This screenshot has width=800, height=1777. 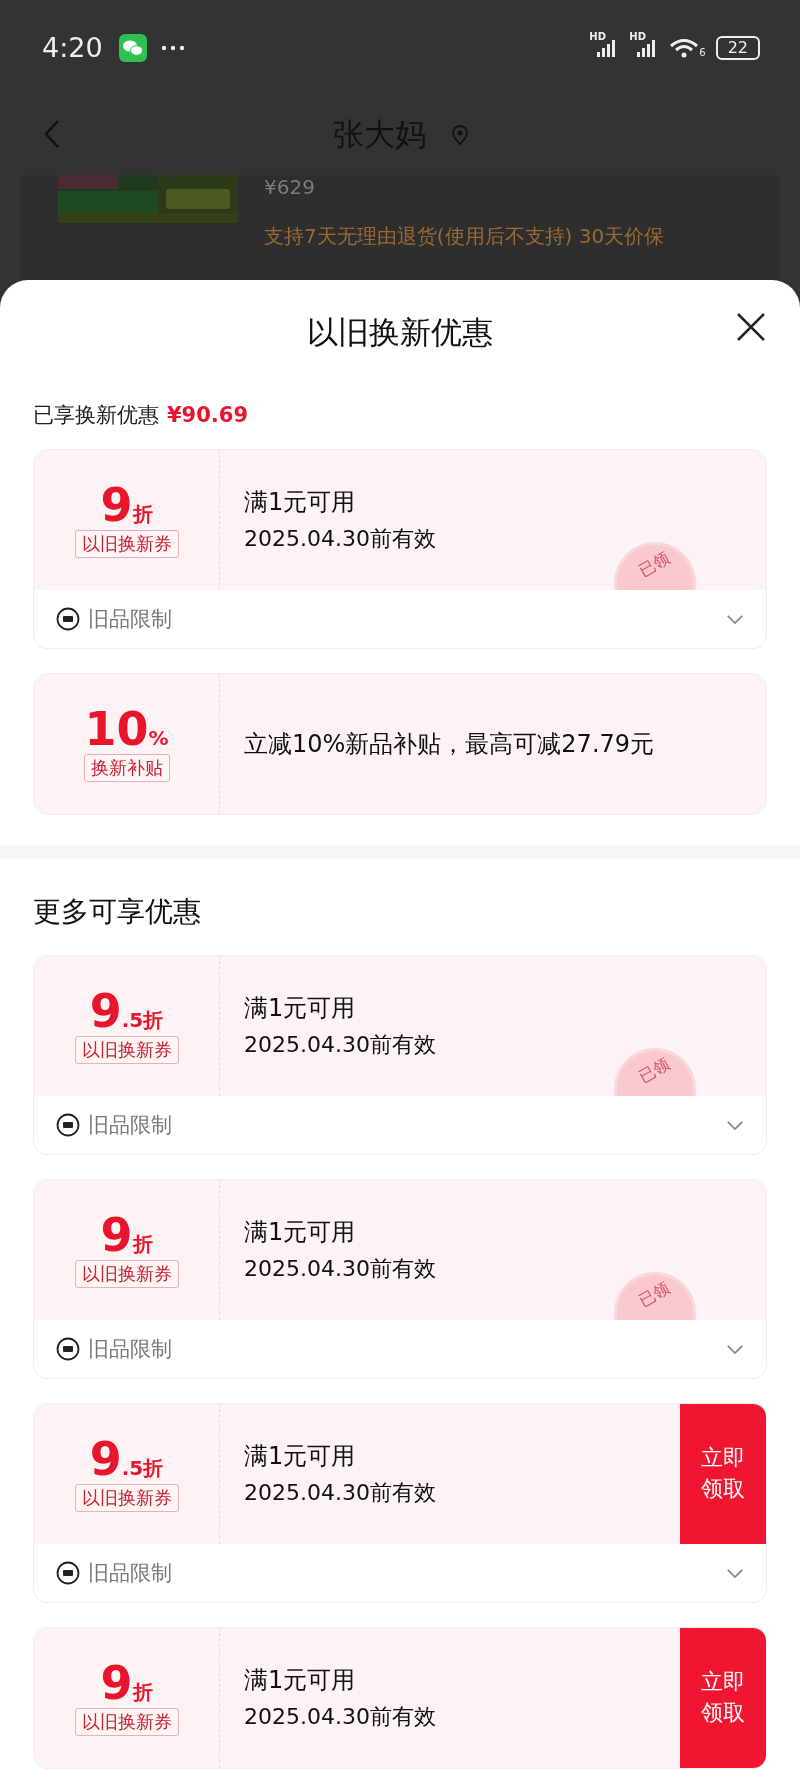 What do you see at coordinates (158, 738) in the screenshot?
I see `discount-unit: %` at bounding box center [158, 738].